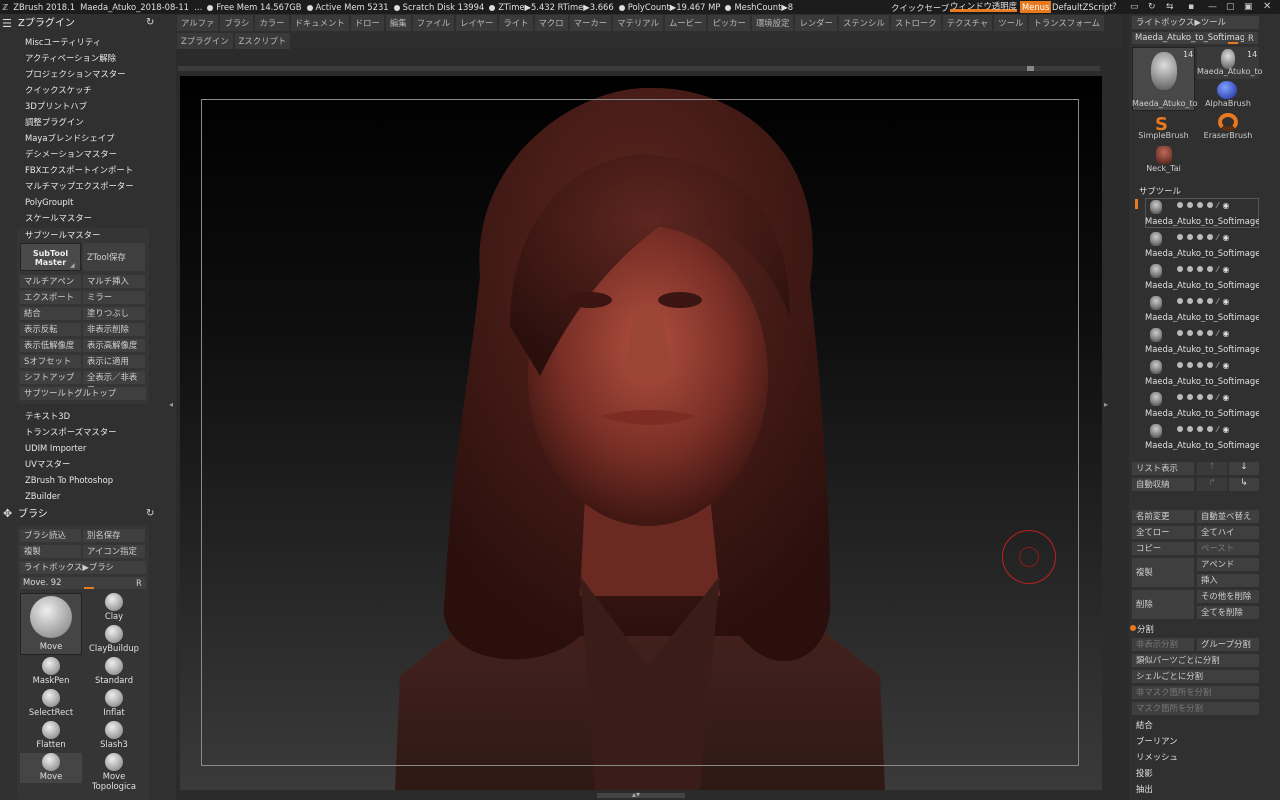  I want to click on subtool-master-action-button: 表示に適用, so click(114, 361).